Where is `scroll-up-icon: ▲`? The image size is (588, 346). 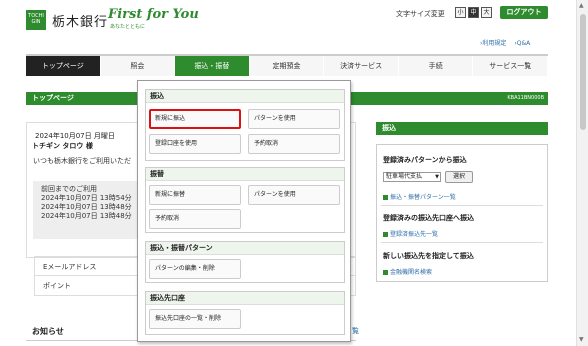 scroll-up-icon: ▲ is located at coordinates (581, 5).